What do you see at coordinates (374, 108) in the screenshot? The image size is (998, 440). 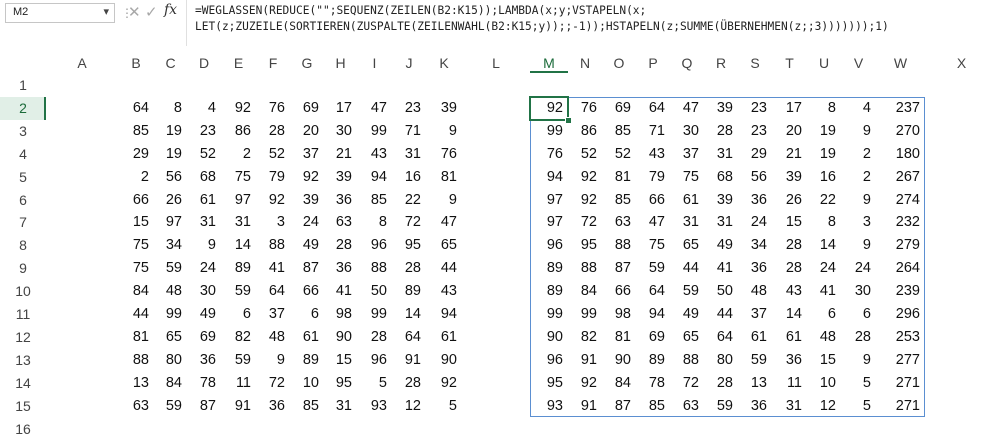 I see `source-cell: 47` at bounding box center [374, 108].